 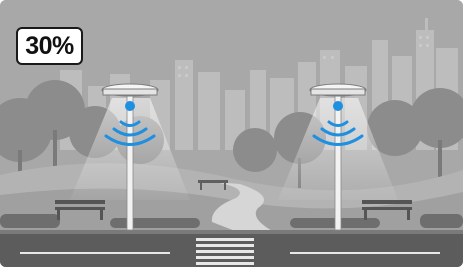 I want to click on brightness-level-badge: 30%, so click(x=49, y=46).